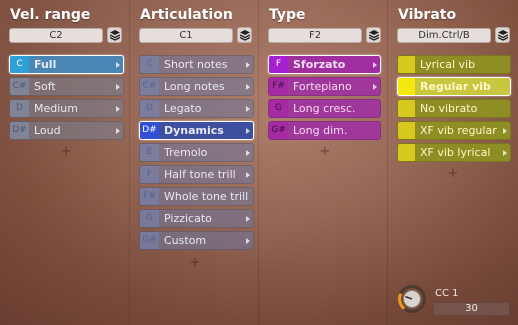  What do you see at coordinates (453, 173) in the screenshot?
I see `vibrato-add-button: +` at bounding box center [453, 173].